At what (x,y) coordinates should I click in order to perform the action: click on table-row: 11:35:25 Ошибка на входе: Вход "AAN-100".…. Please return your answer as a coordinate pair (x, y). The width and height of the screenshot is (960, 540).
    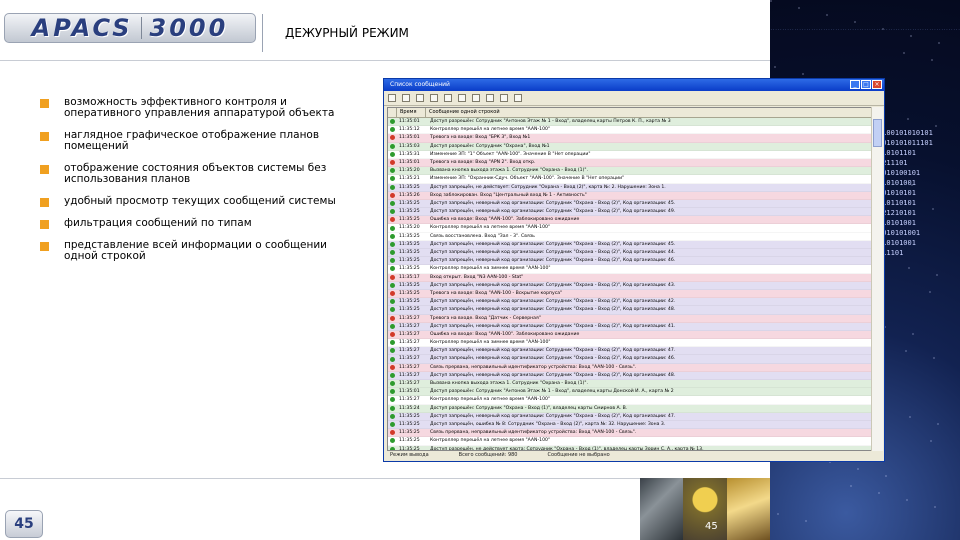
    Looking at the image, I should click on (630, 220).